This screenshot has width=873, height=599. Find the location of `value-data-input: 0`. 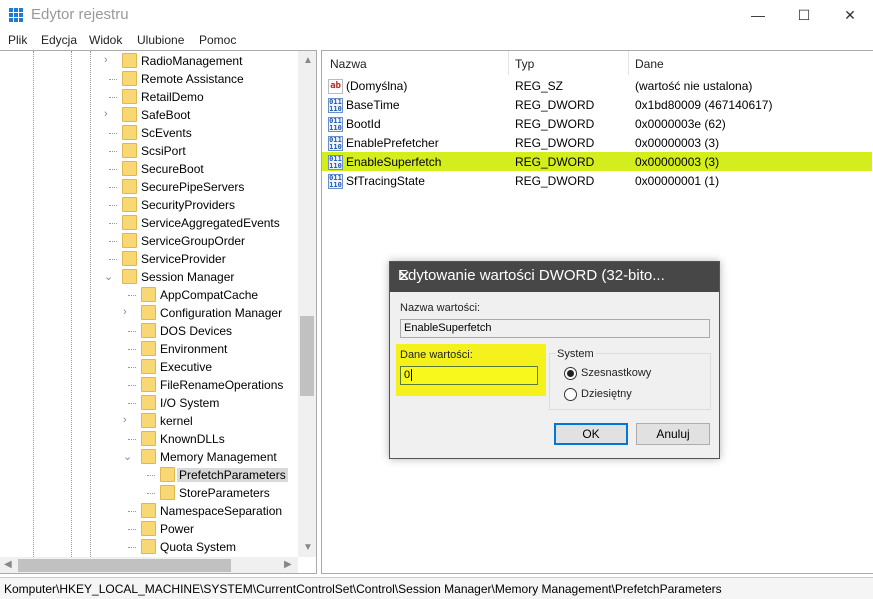

value-data-input: 0 is located at coordinates (469, 375).